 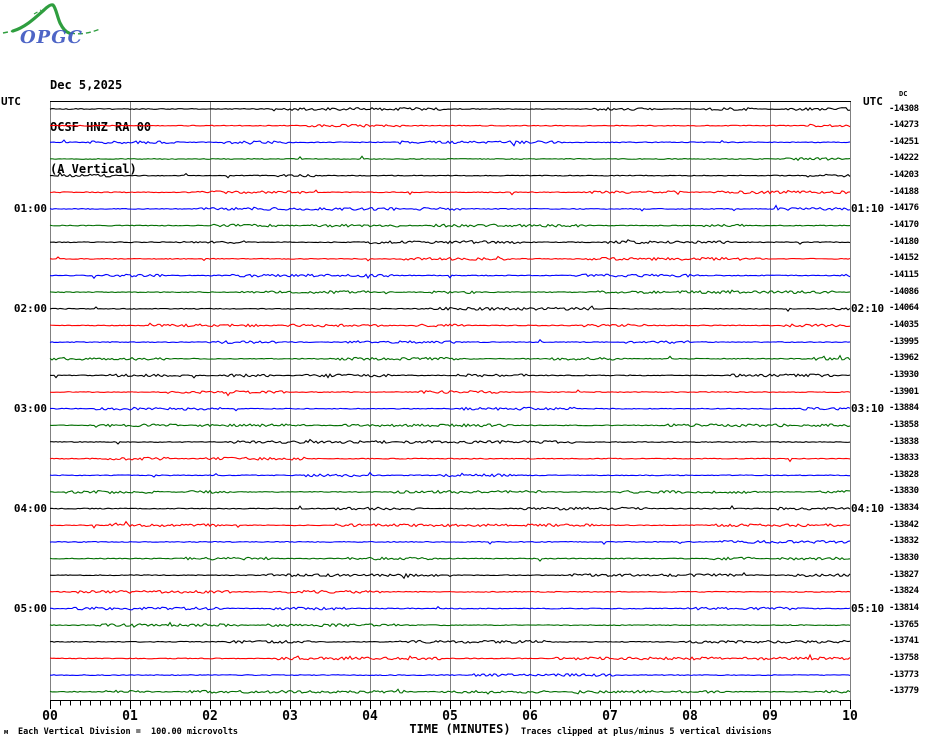 What do you see at coordinates (30, 209) in the screenshot?
I see `left-hour-label: 01:00` at bounding box center [30, 209].